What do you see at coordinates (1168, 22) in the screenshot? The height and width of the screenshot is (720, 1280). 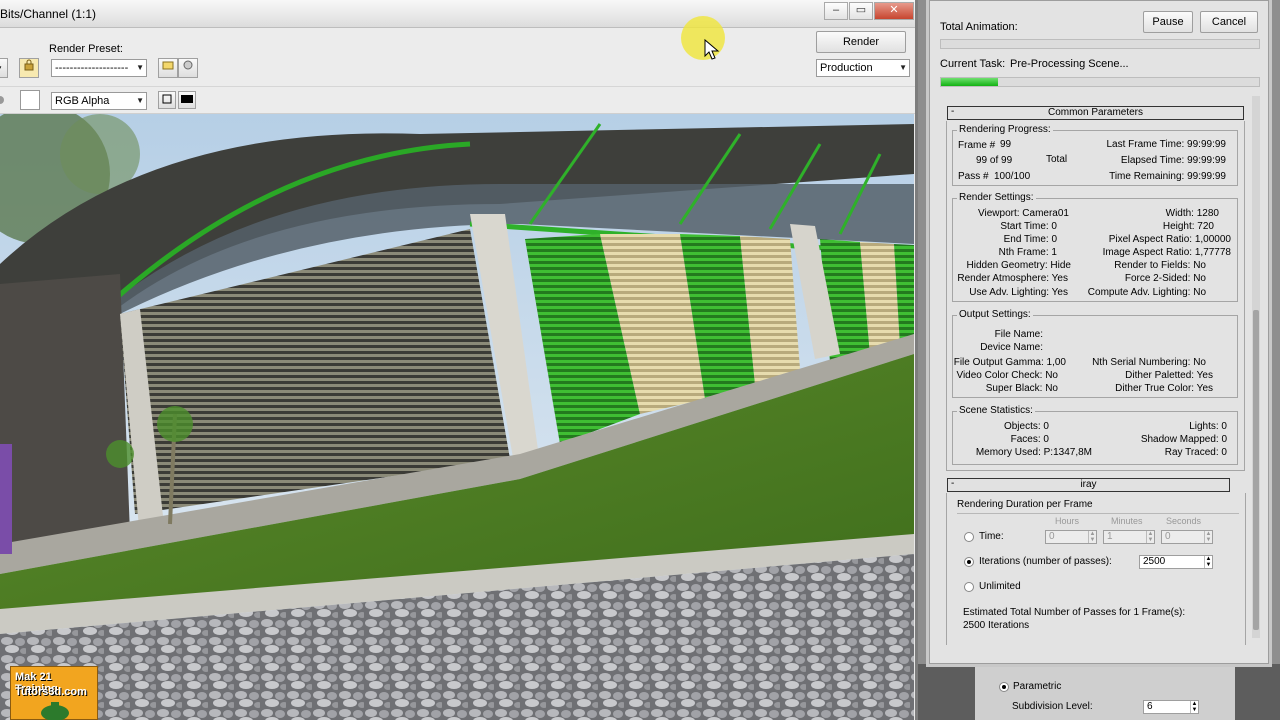 I see `pause-button: Pause` at bounding box center [1168, 22].